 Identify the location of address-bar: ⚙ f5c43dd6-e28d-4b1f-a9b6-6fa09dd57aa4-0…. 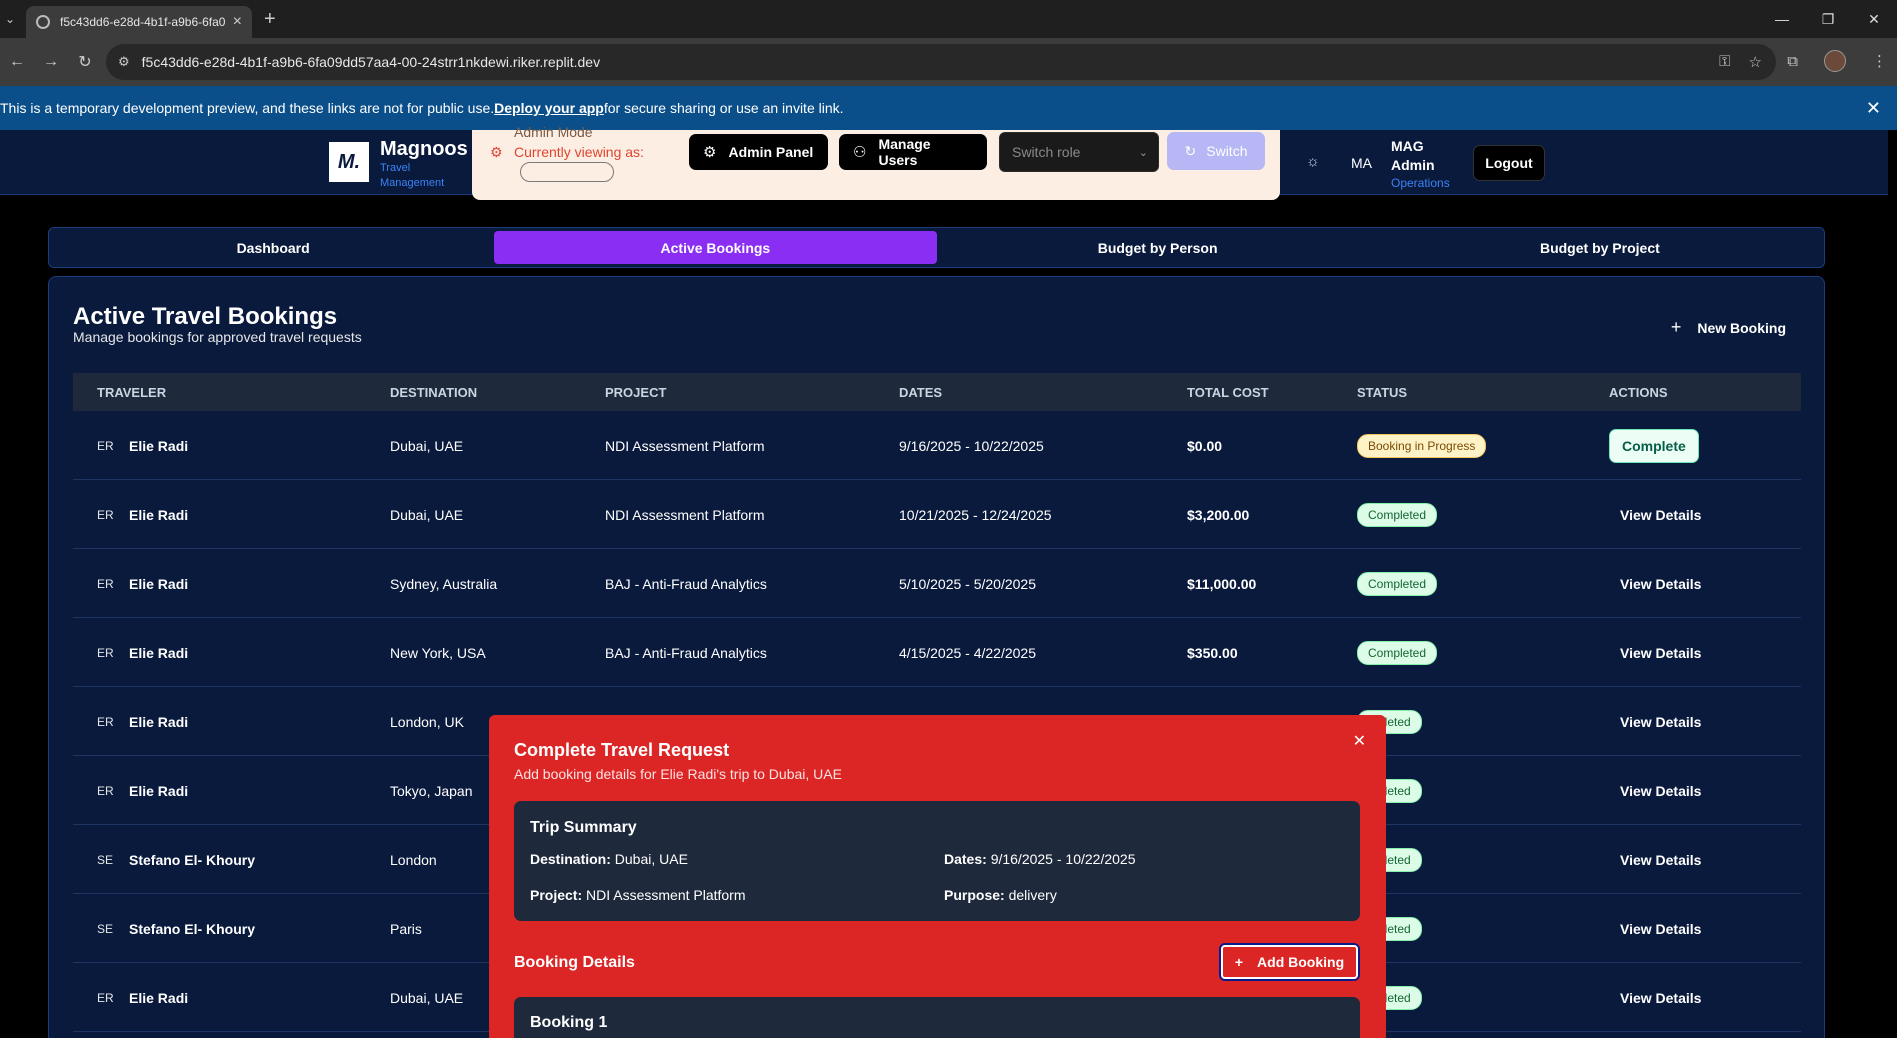
(941, 62).